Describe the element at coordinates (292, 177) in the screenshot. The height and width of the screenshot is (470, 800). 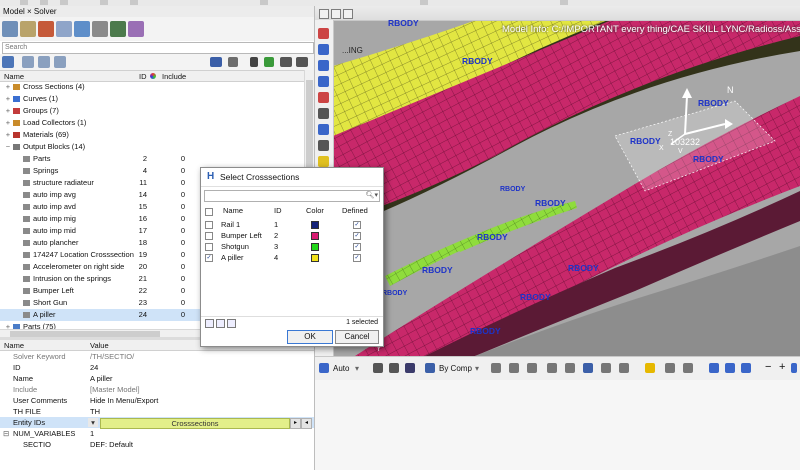
I see `dialog-titlebar: H Select Crosssections` at that location.